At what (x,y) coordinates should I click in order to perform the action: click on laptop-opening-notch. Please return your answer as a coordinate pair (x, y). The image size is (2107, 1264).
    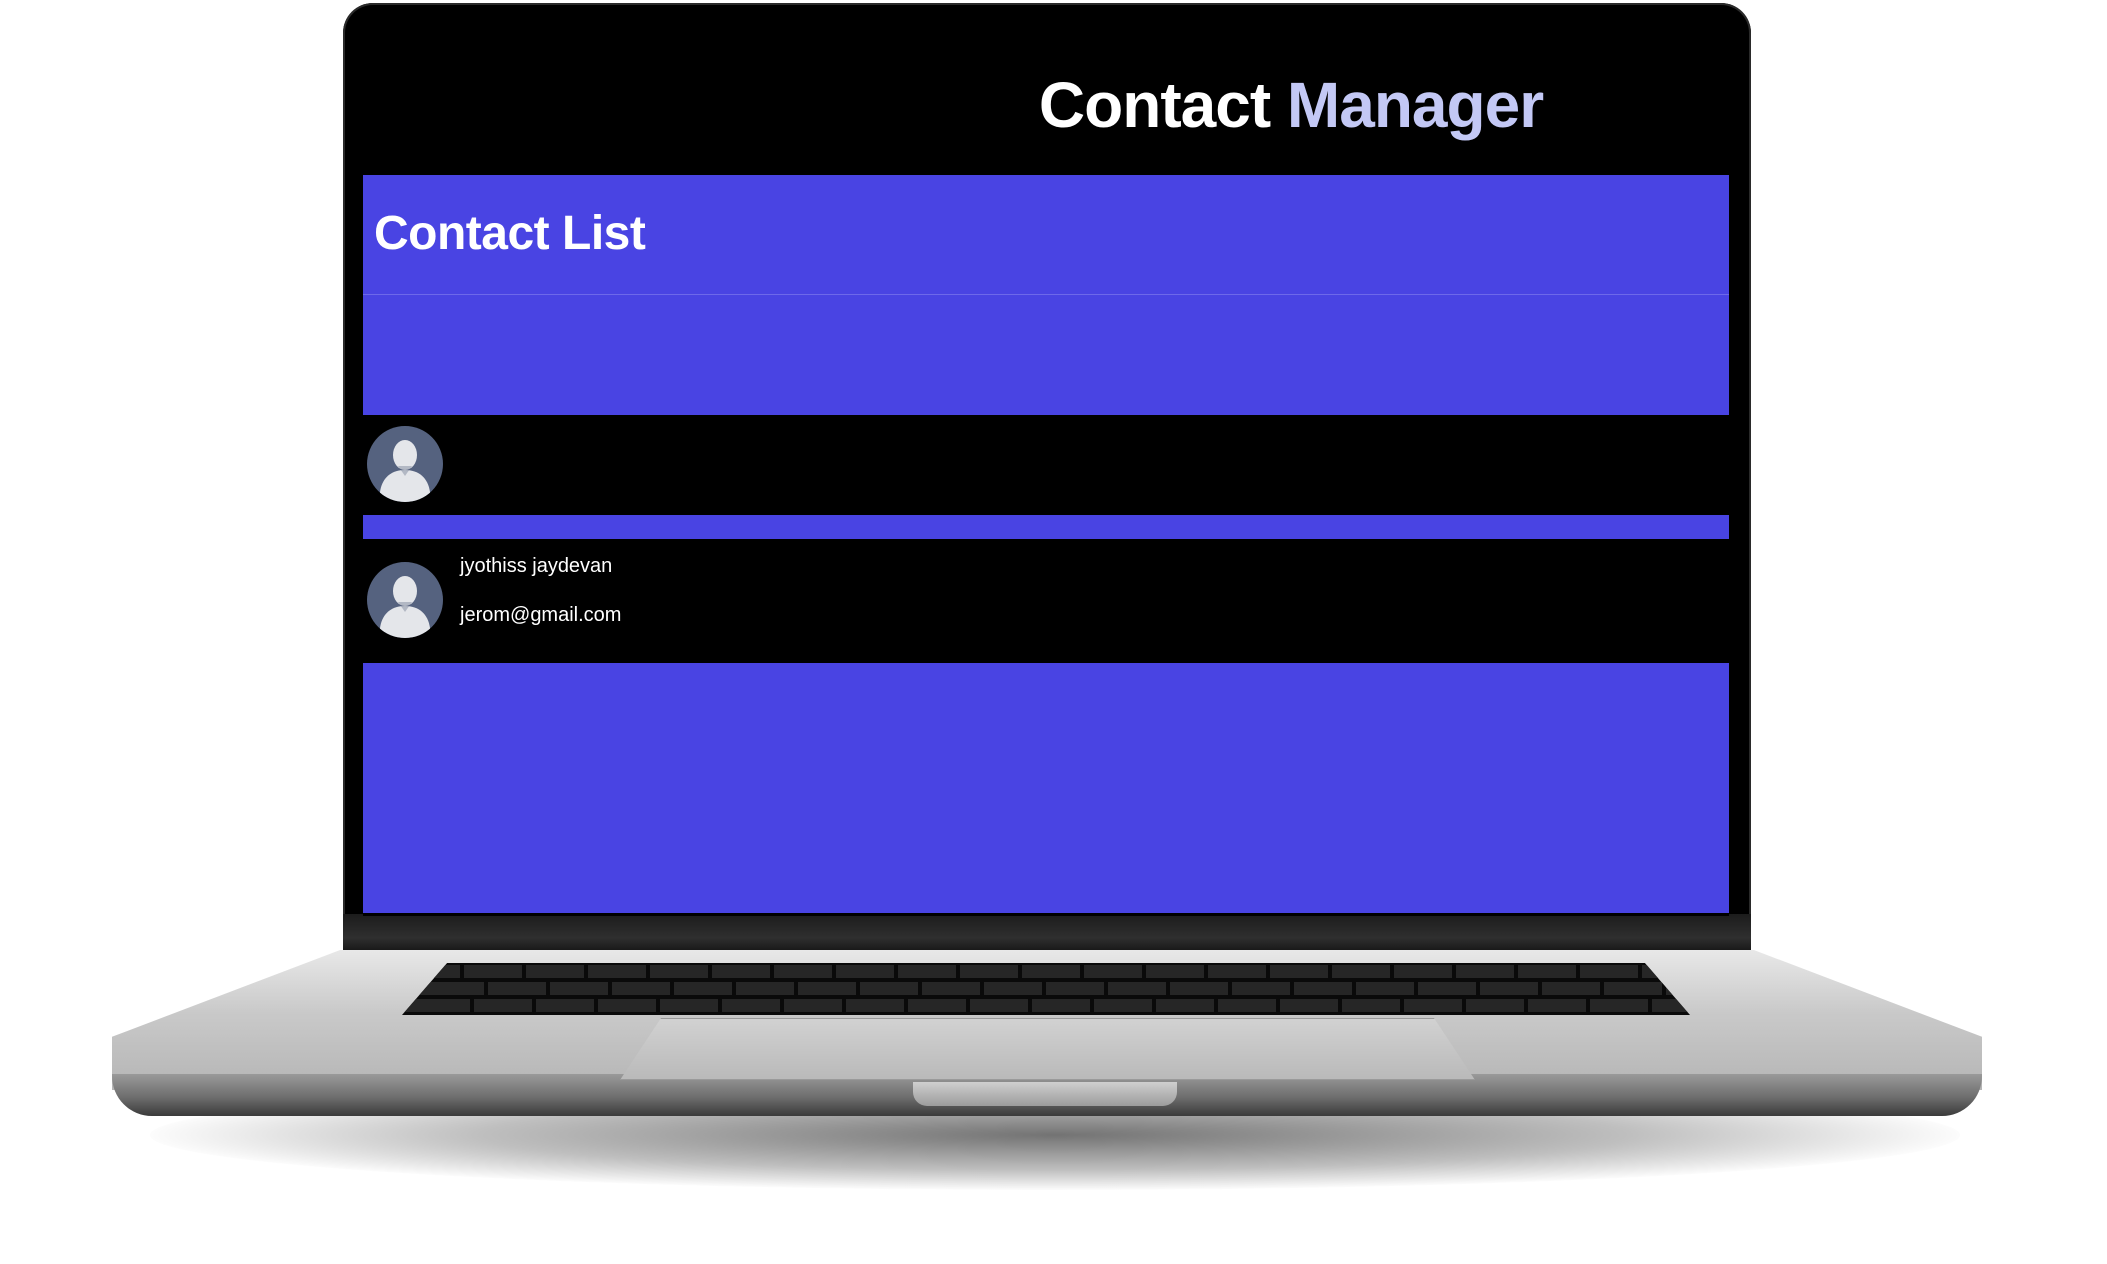
    Looking at the image, I should click on (1045, 1094).